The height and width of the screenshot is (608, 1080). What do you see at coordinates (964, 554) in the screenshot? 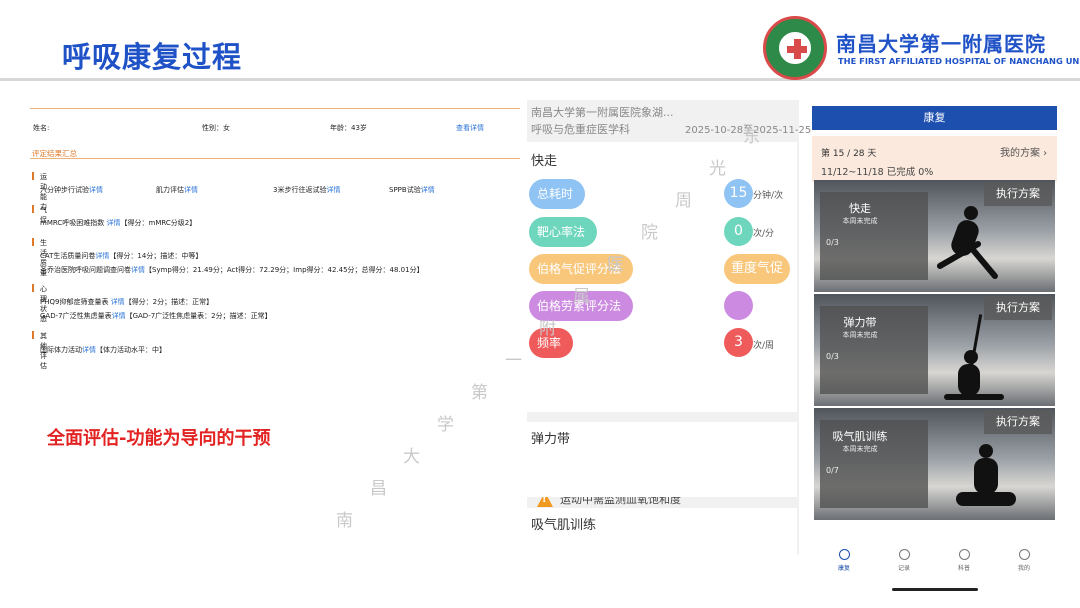
I see `science-icon` at bounding box center [964, 554].